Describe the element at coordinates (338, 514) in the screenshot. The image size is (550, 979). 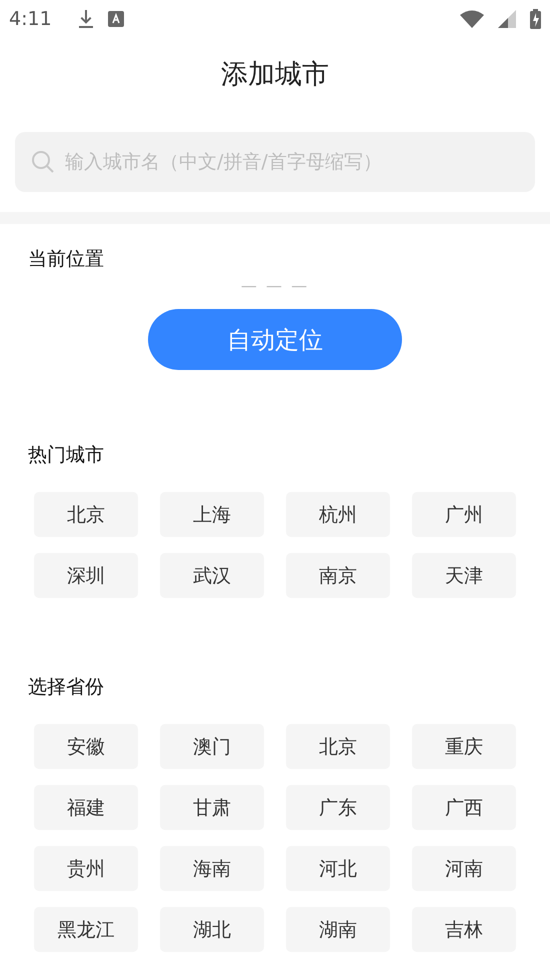
I see `city-tile: 杭州` at that location.